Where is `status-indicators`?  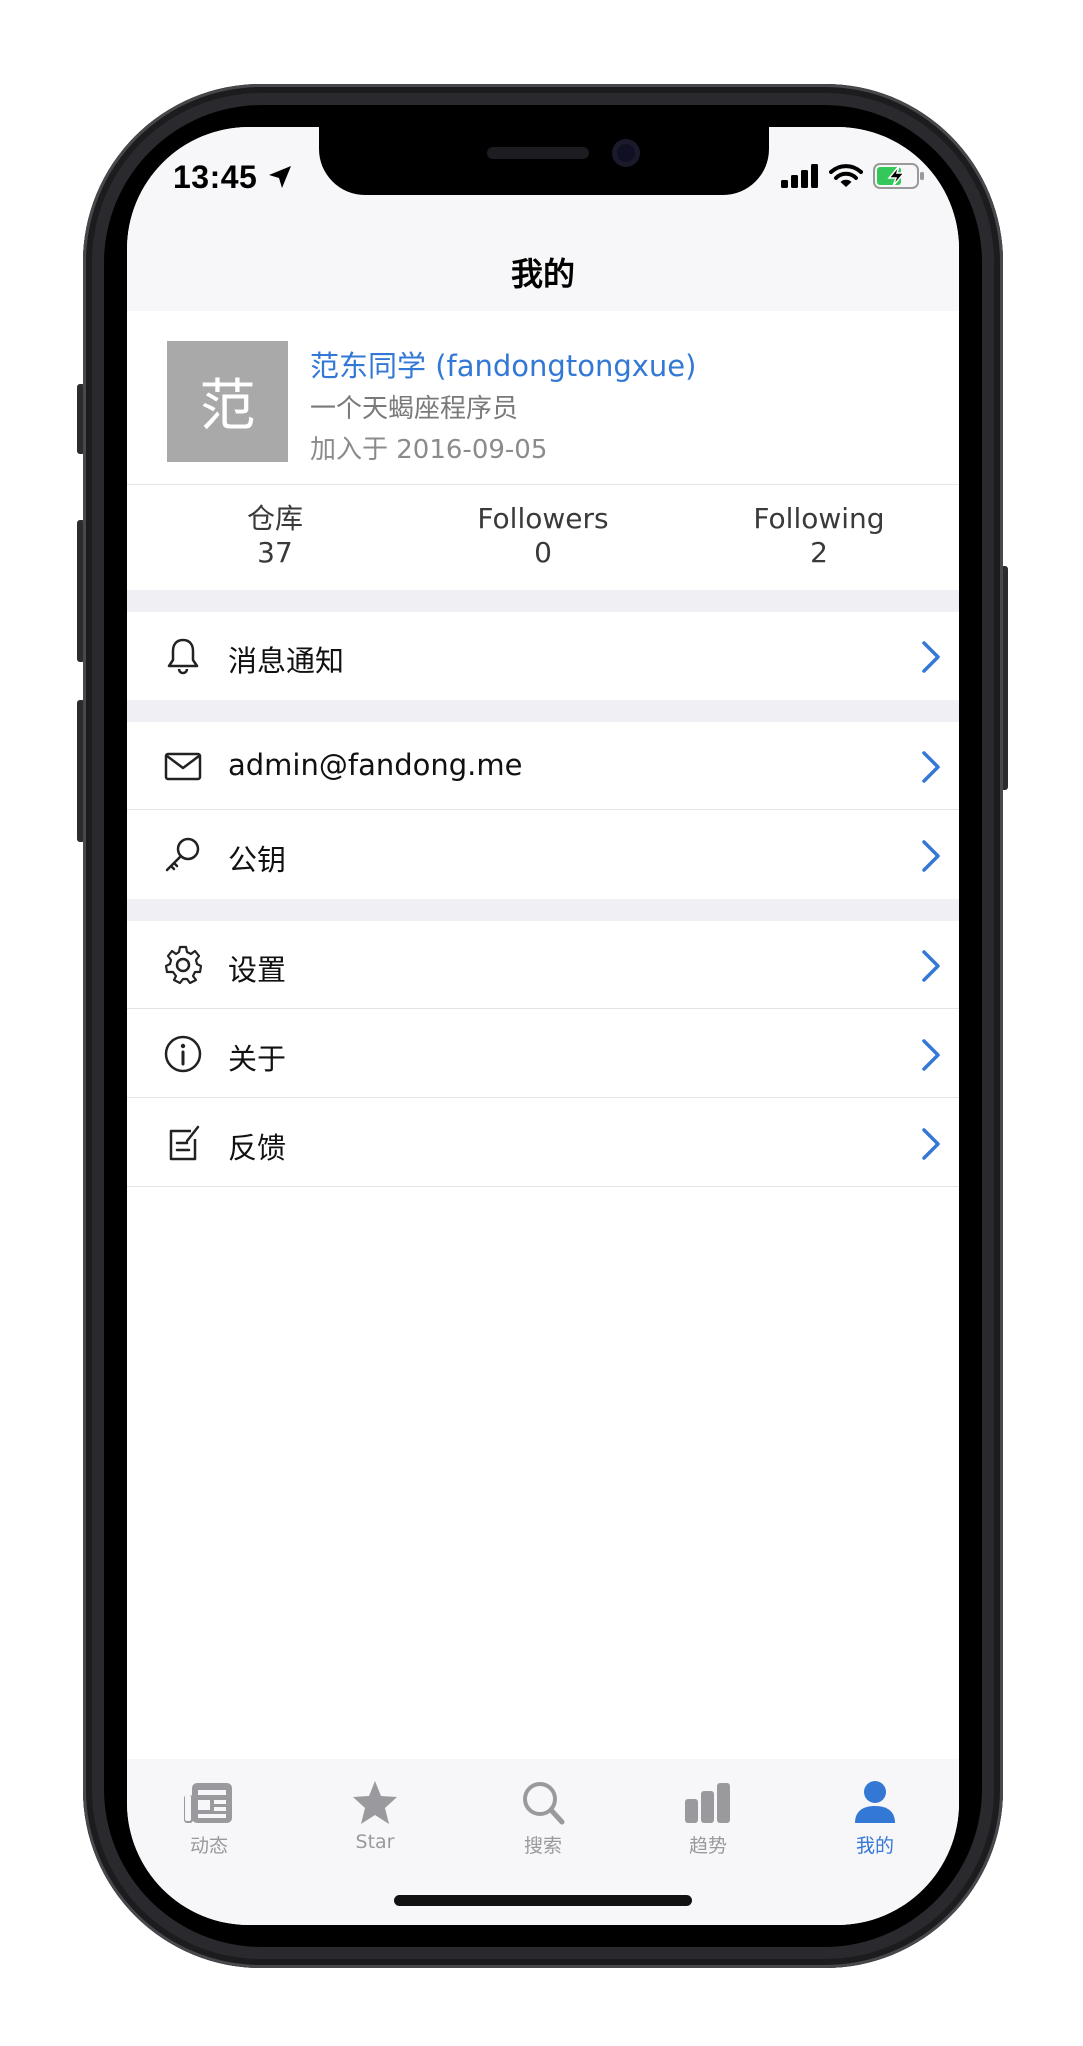
status-indicators is located at coordinates (853, 176).